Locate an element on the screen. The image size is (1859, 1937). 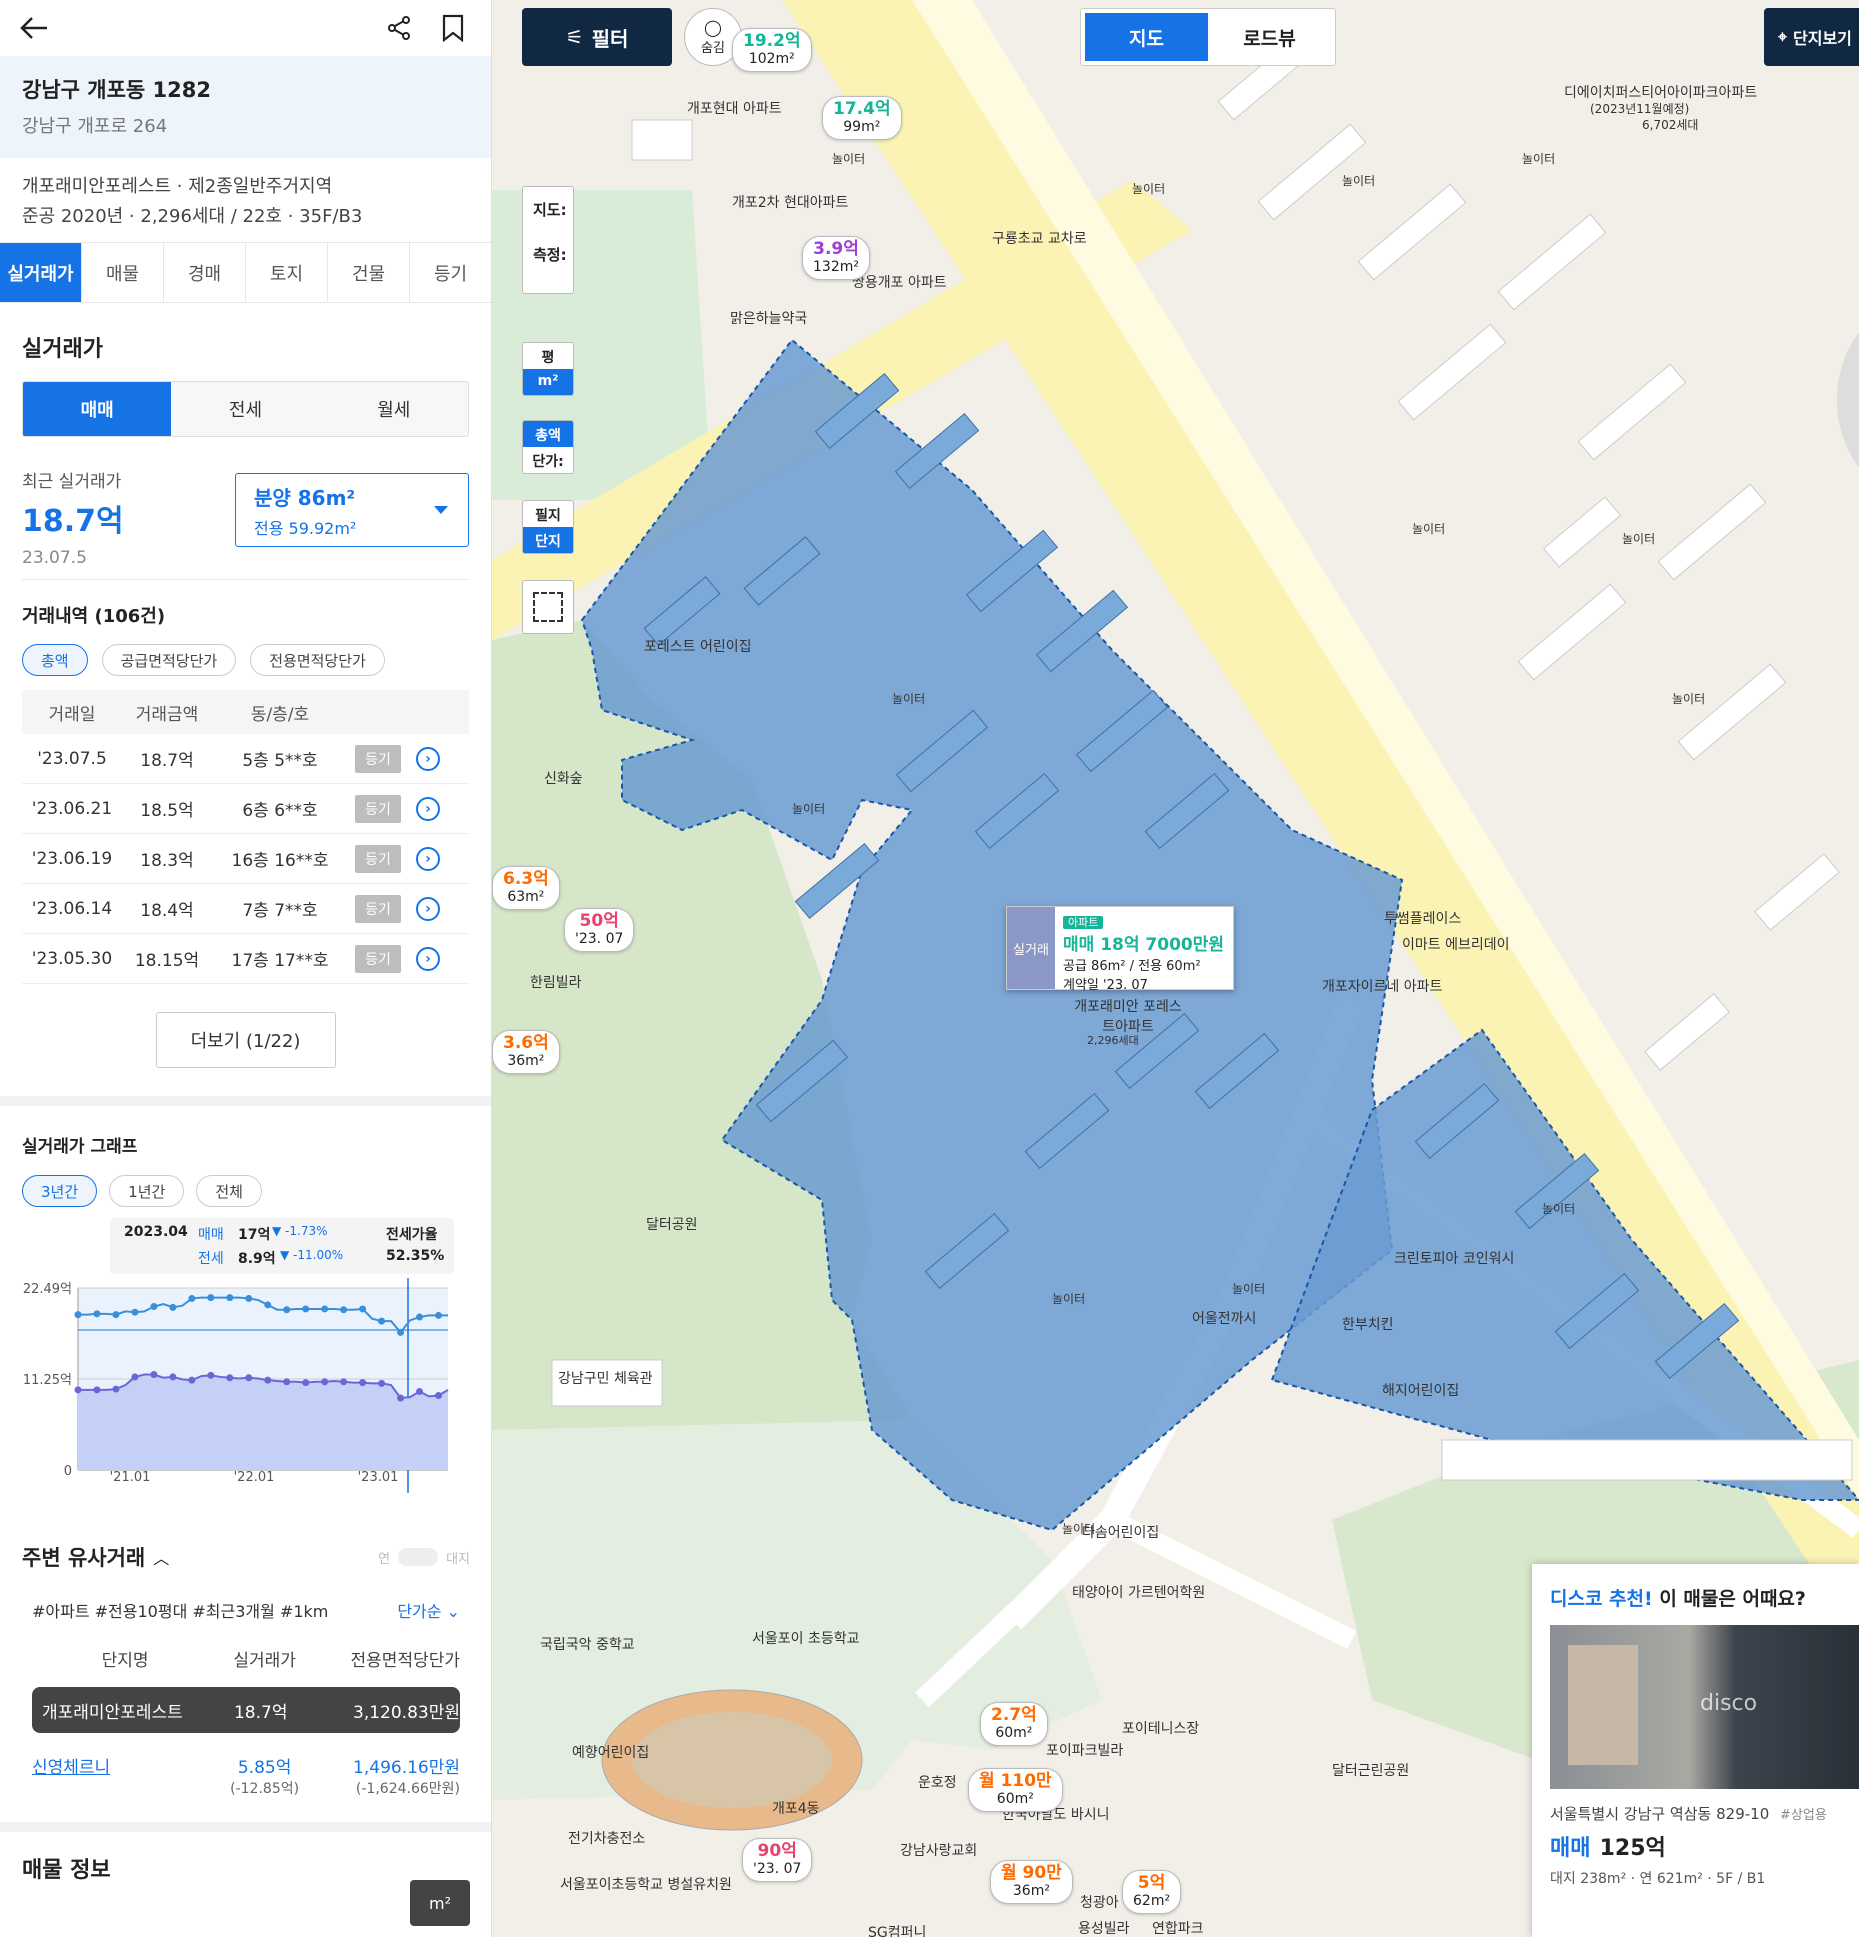
tab-registry: 등기 is located at coordinates (450, 272).